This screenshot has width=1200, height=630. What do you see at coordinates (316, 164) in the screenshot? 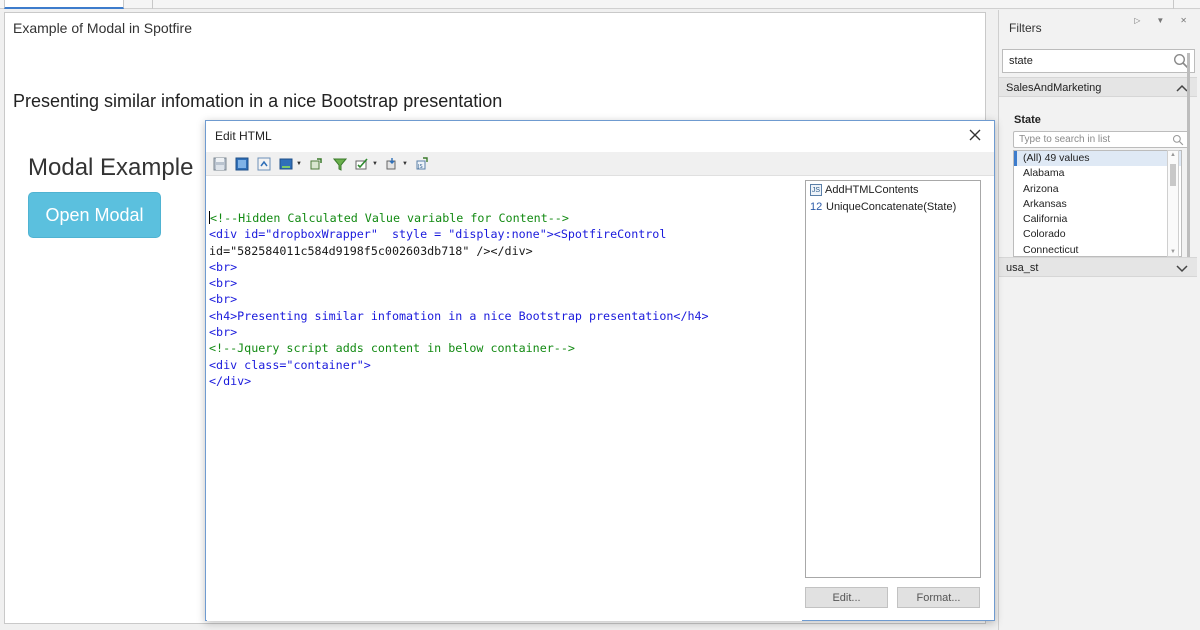
I see `insert-action-icon` at bounding box center [316, 164].